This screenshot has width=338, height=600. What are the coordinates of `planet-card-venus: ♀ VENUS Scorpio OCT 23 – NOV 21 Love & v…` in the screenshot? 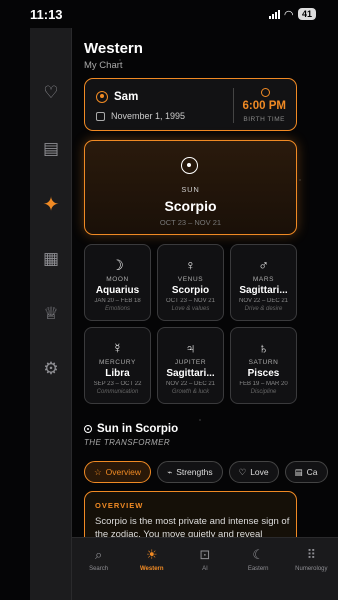 It's located at (190, 282).